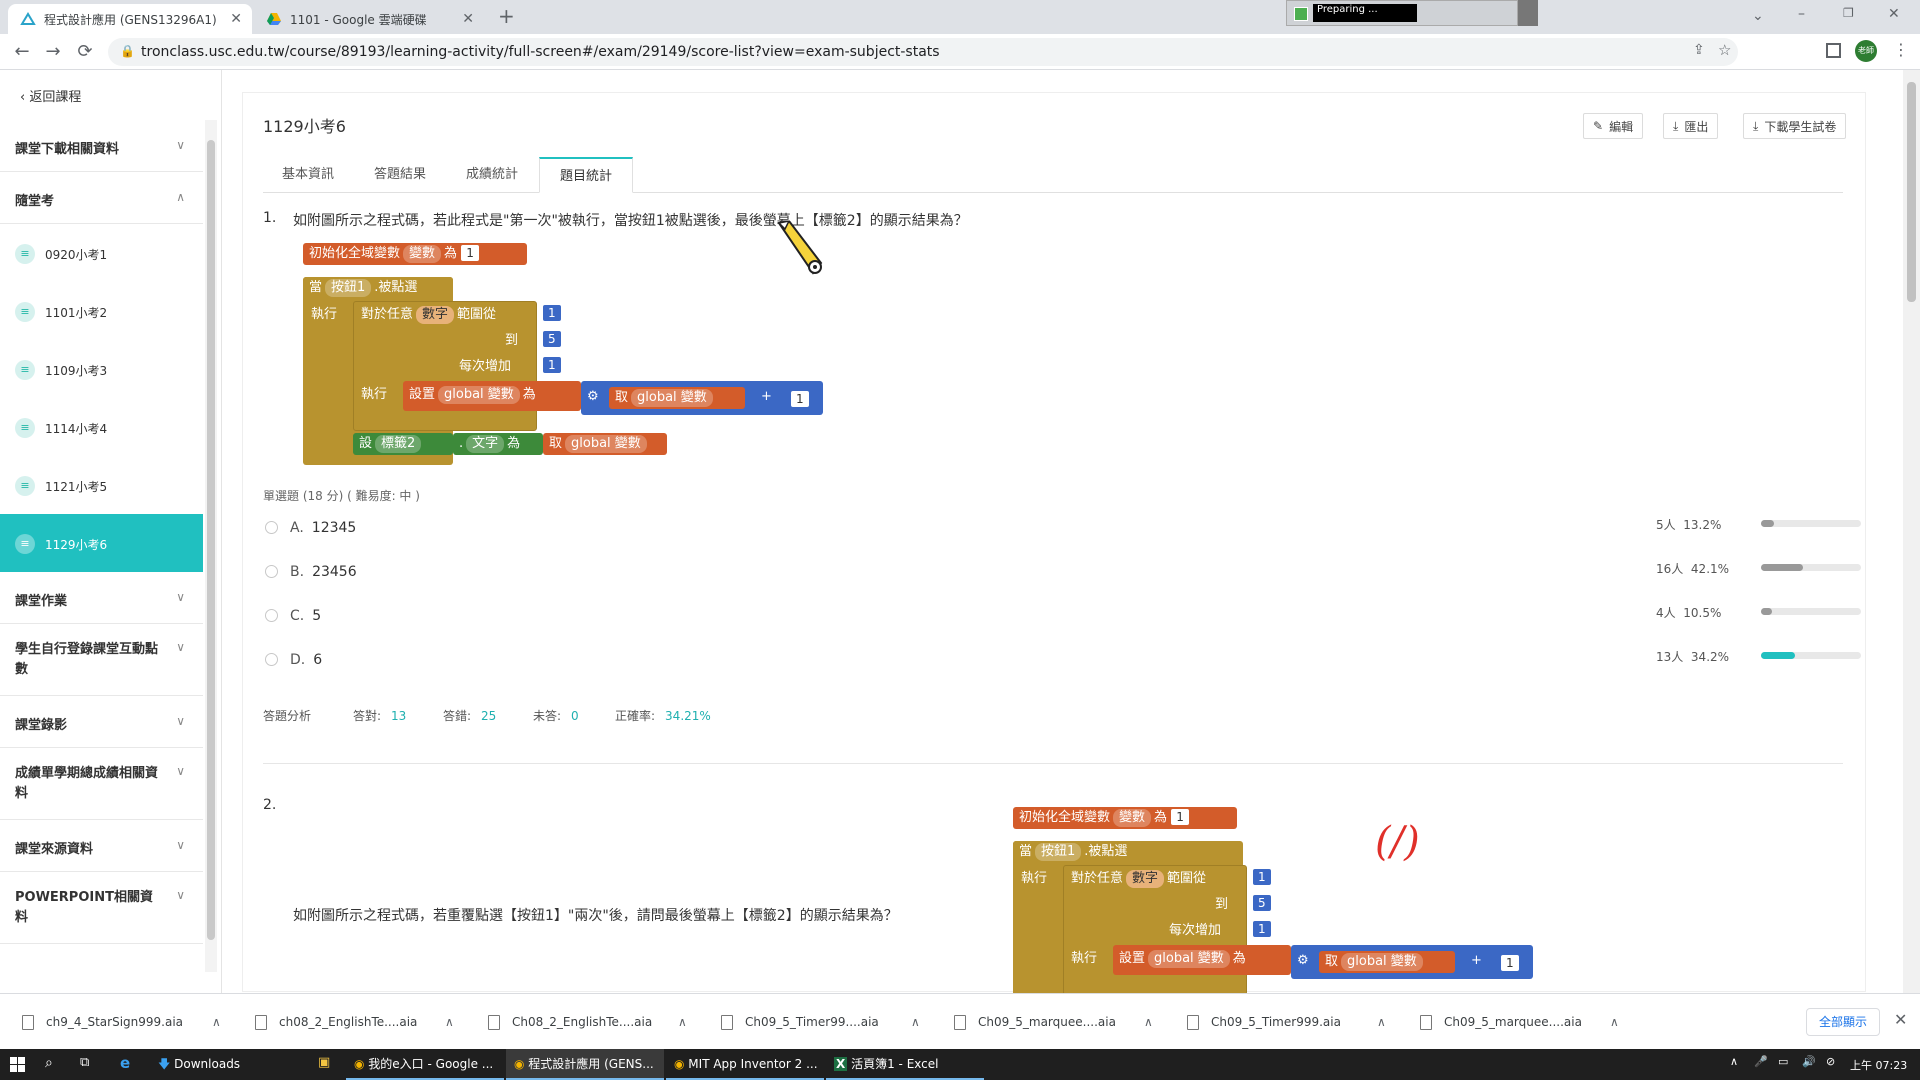 This screenshot has height=1080, width=1920. What do you see at coordinates (308, 175) in the screenshot?
I see `tab-basic-info: 基本資訊` at bounding box center [308, 175].